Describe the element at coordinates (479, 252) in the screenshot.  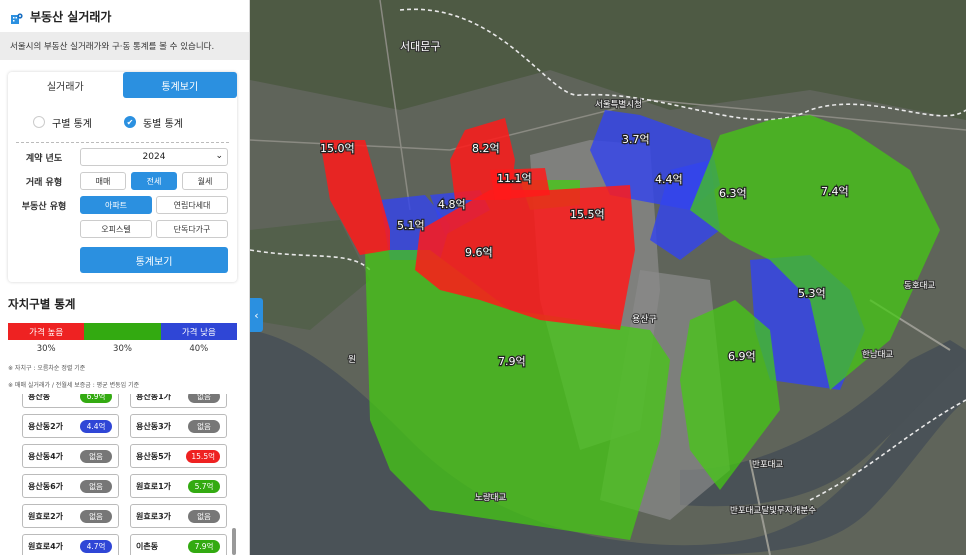
I see `extrusion-label: 9.6억` at that location.